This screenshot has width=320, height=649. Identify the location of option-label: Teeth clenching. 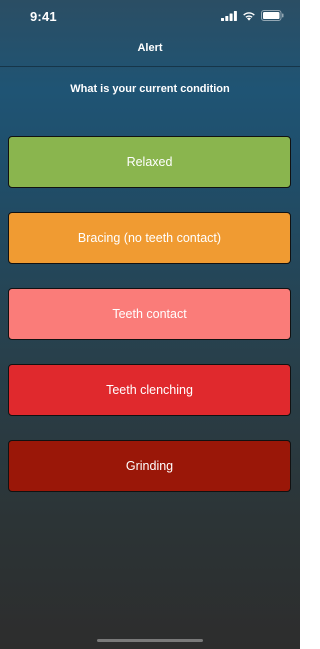
(149, 390).